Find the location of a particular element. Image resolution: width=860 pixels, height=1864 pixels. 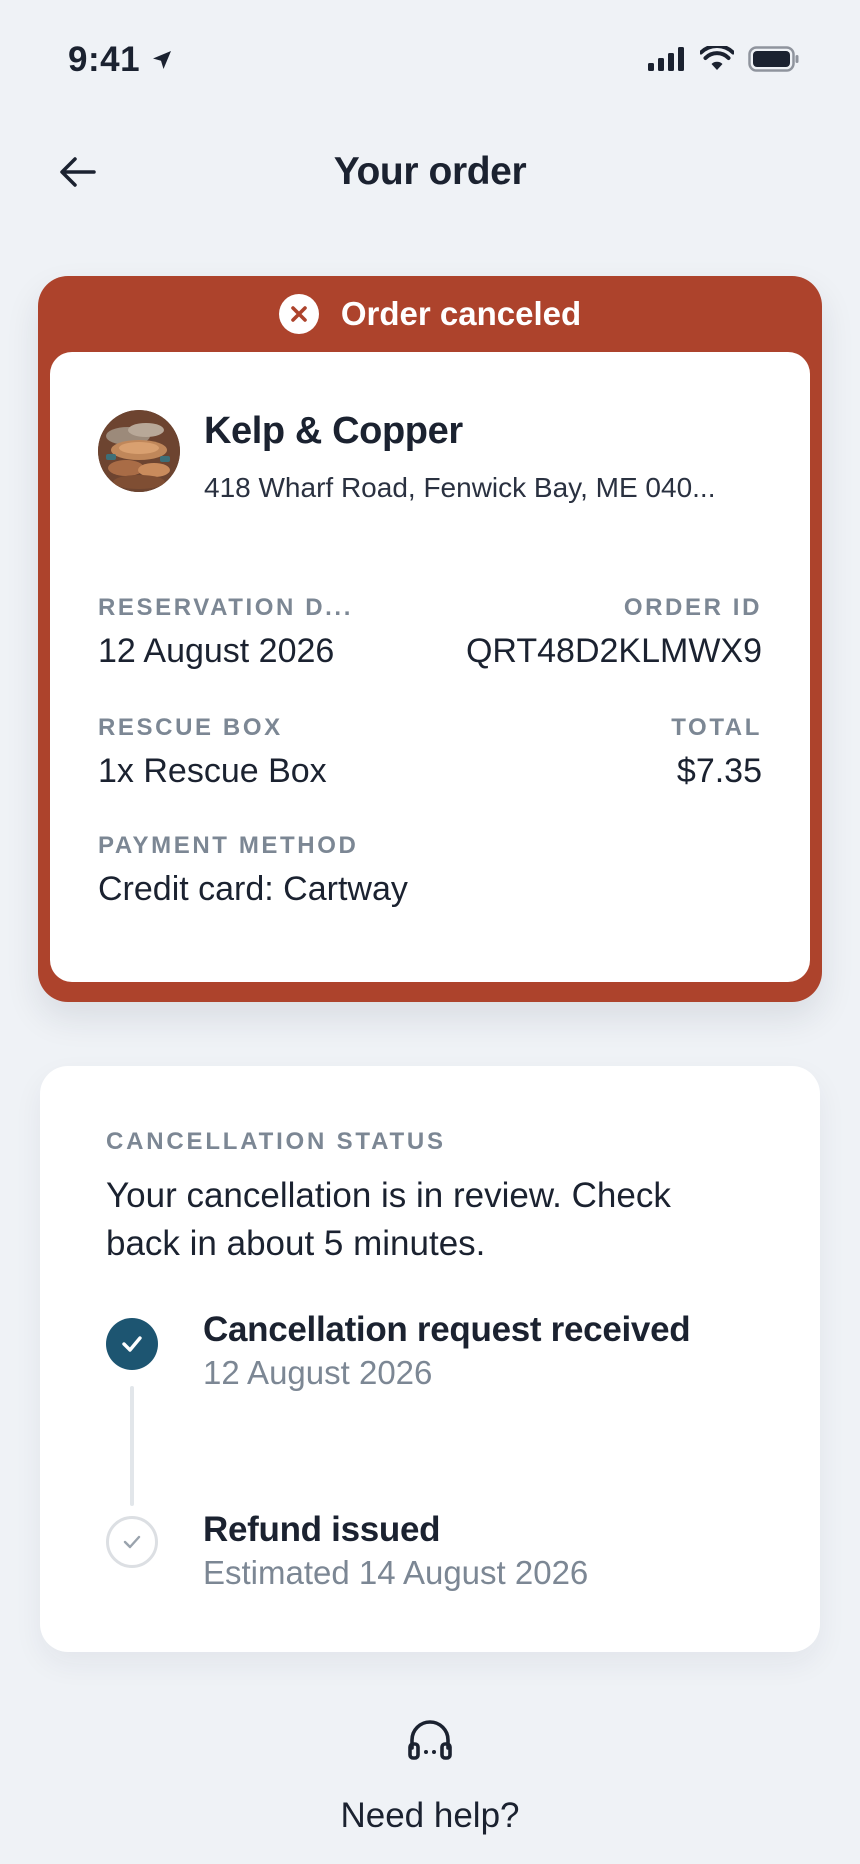

location-arrow-icon is located at coordinates (162, 60).